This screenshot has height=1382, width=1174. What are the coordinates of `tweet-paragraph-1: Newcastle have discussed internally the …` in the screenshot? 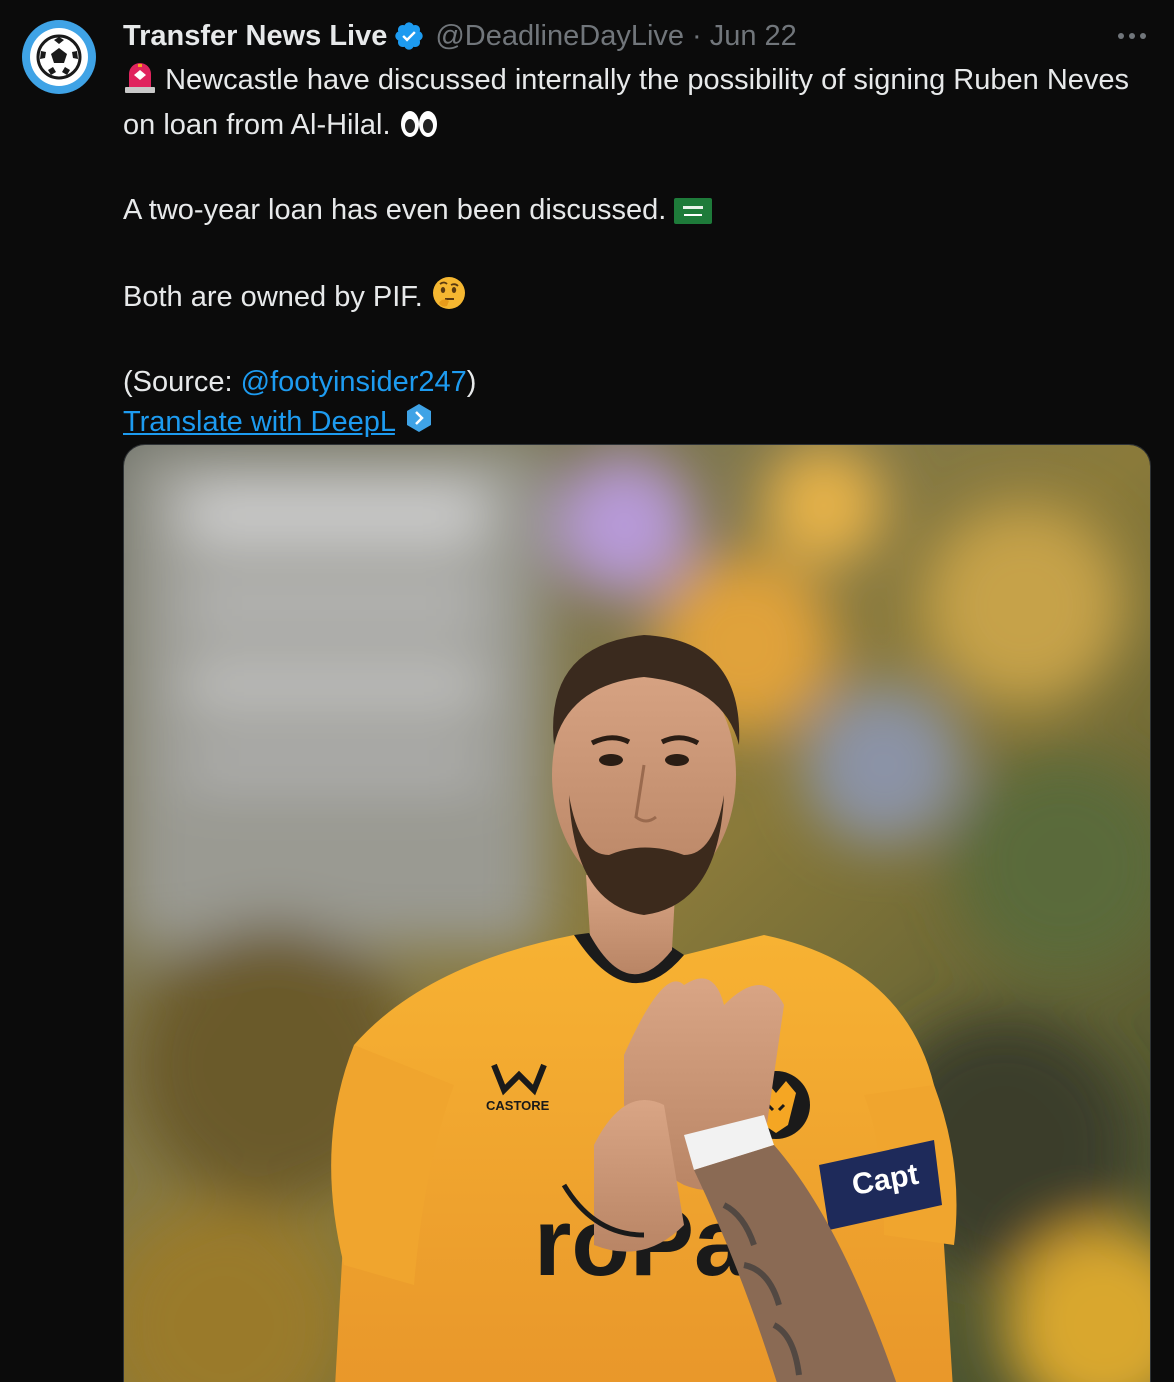 It's located at (633, 105).